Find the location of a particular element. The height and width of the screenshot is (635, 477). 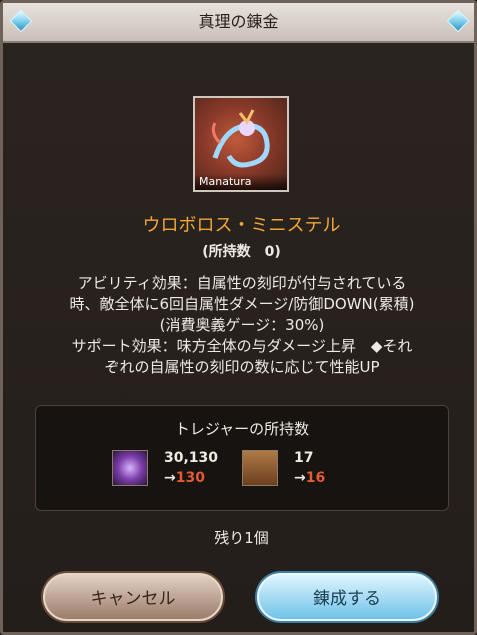

dialog-header: 真理の錬金 is located at coordinates (238, 23).